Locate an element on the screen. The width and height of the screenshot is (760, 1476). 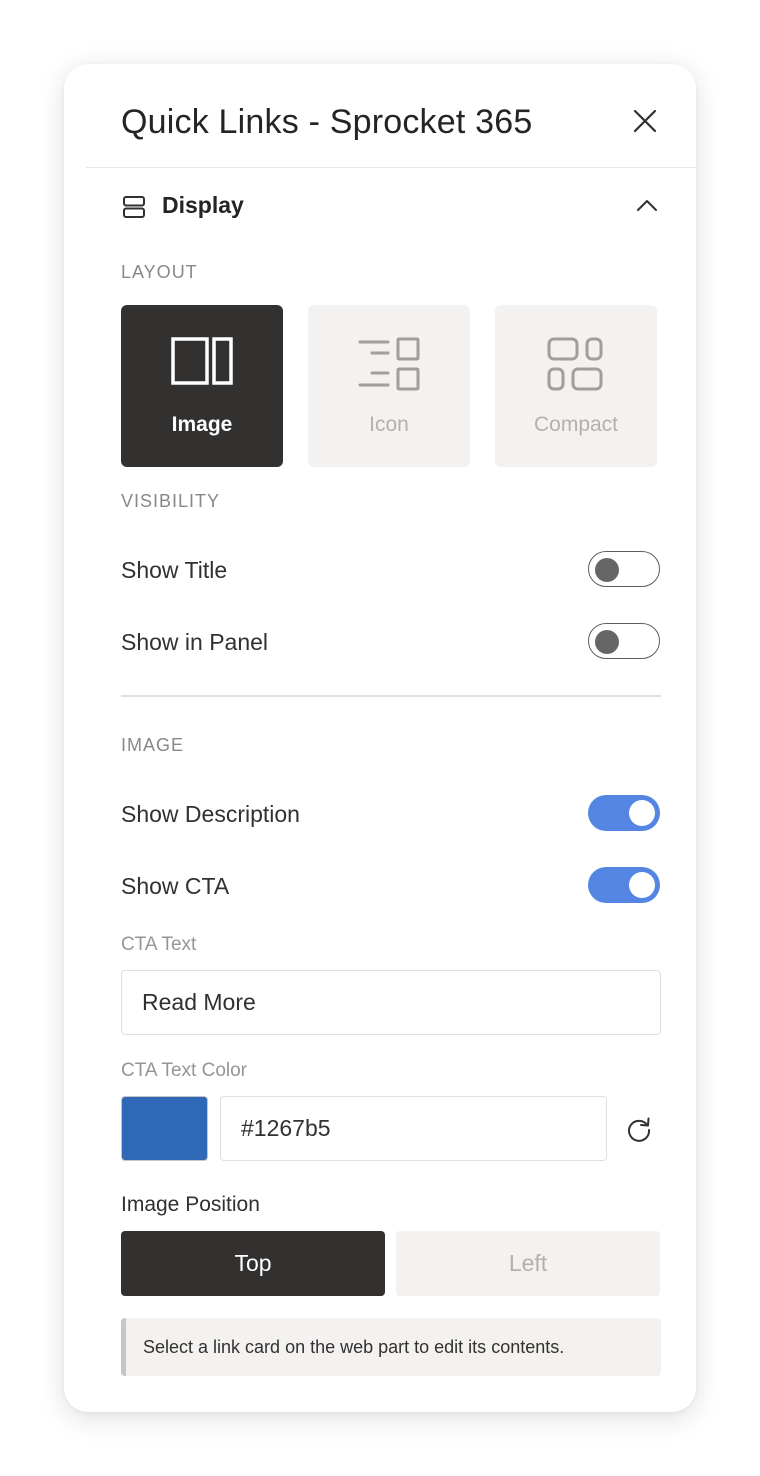
layout-option-label: Compact is located at coordinates (576, 424).